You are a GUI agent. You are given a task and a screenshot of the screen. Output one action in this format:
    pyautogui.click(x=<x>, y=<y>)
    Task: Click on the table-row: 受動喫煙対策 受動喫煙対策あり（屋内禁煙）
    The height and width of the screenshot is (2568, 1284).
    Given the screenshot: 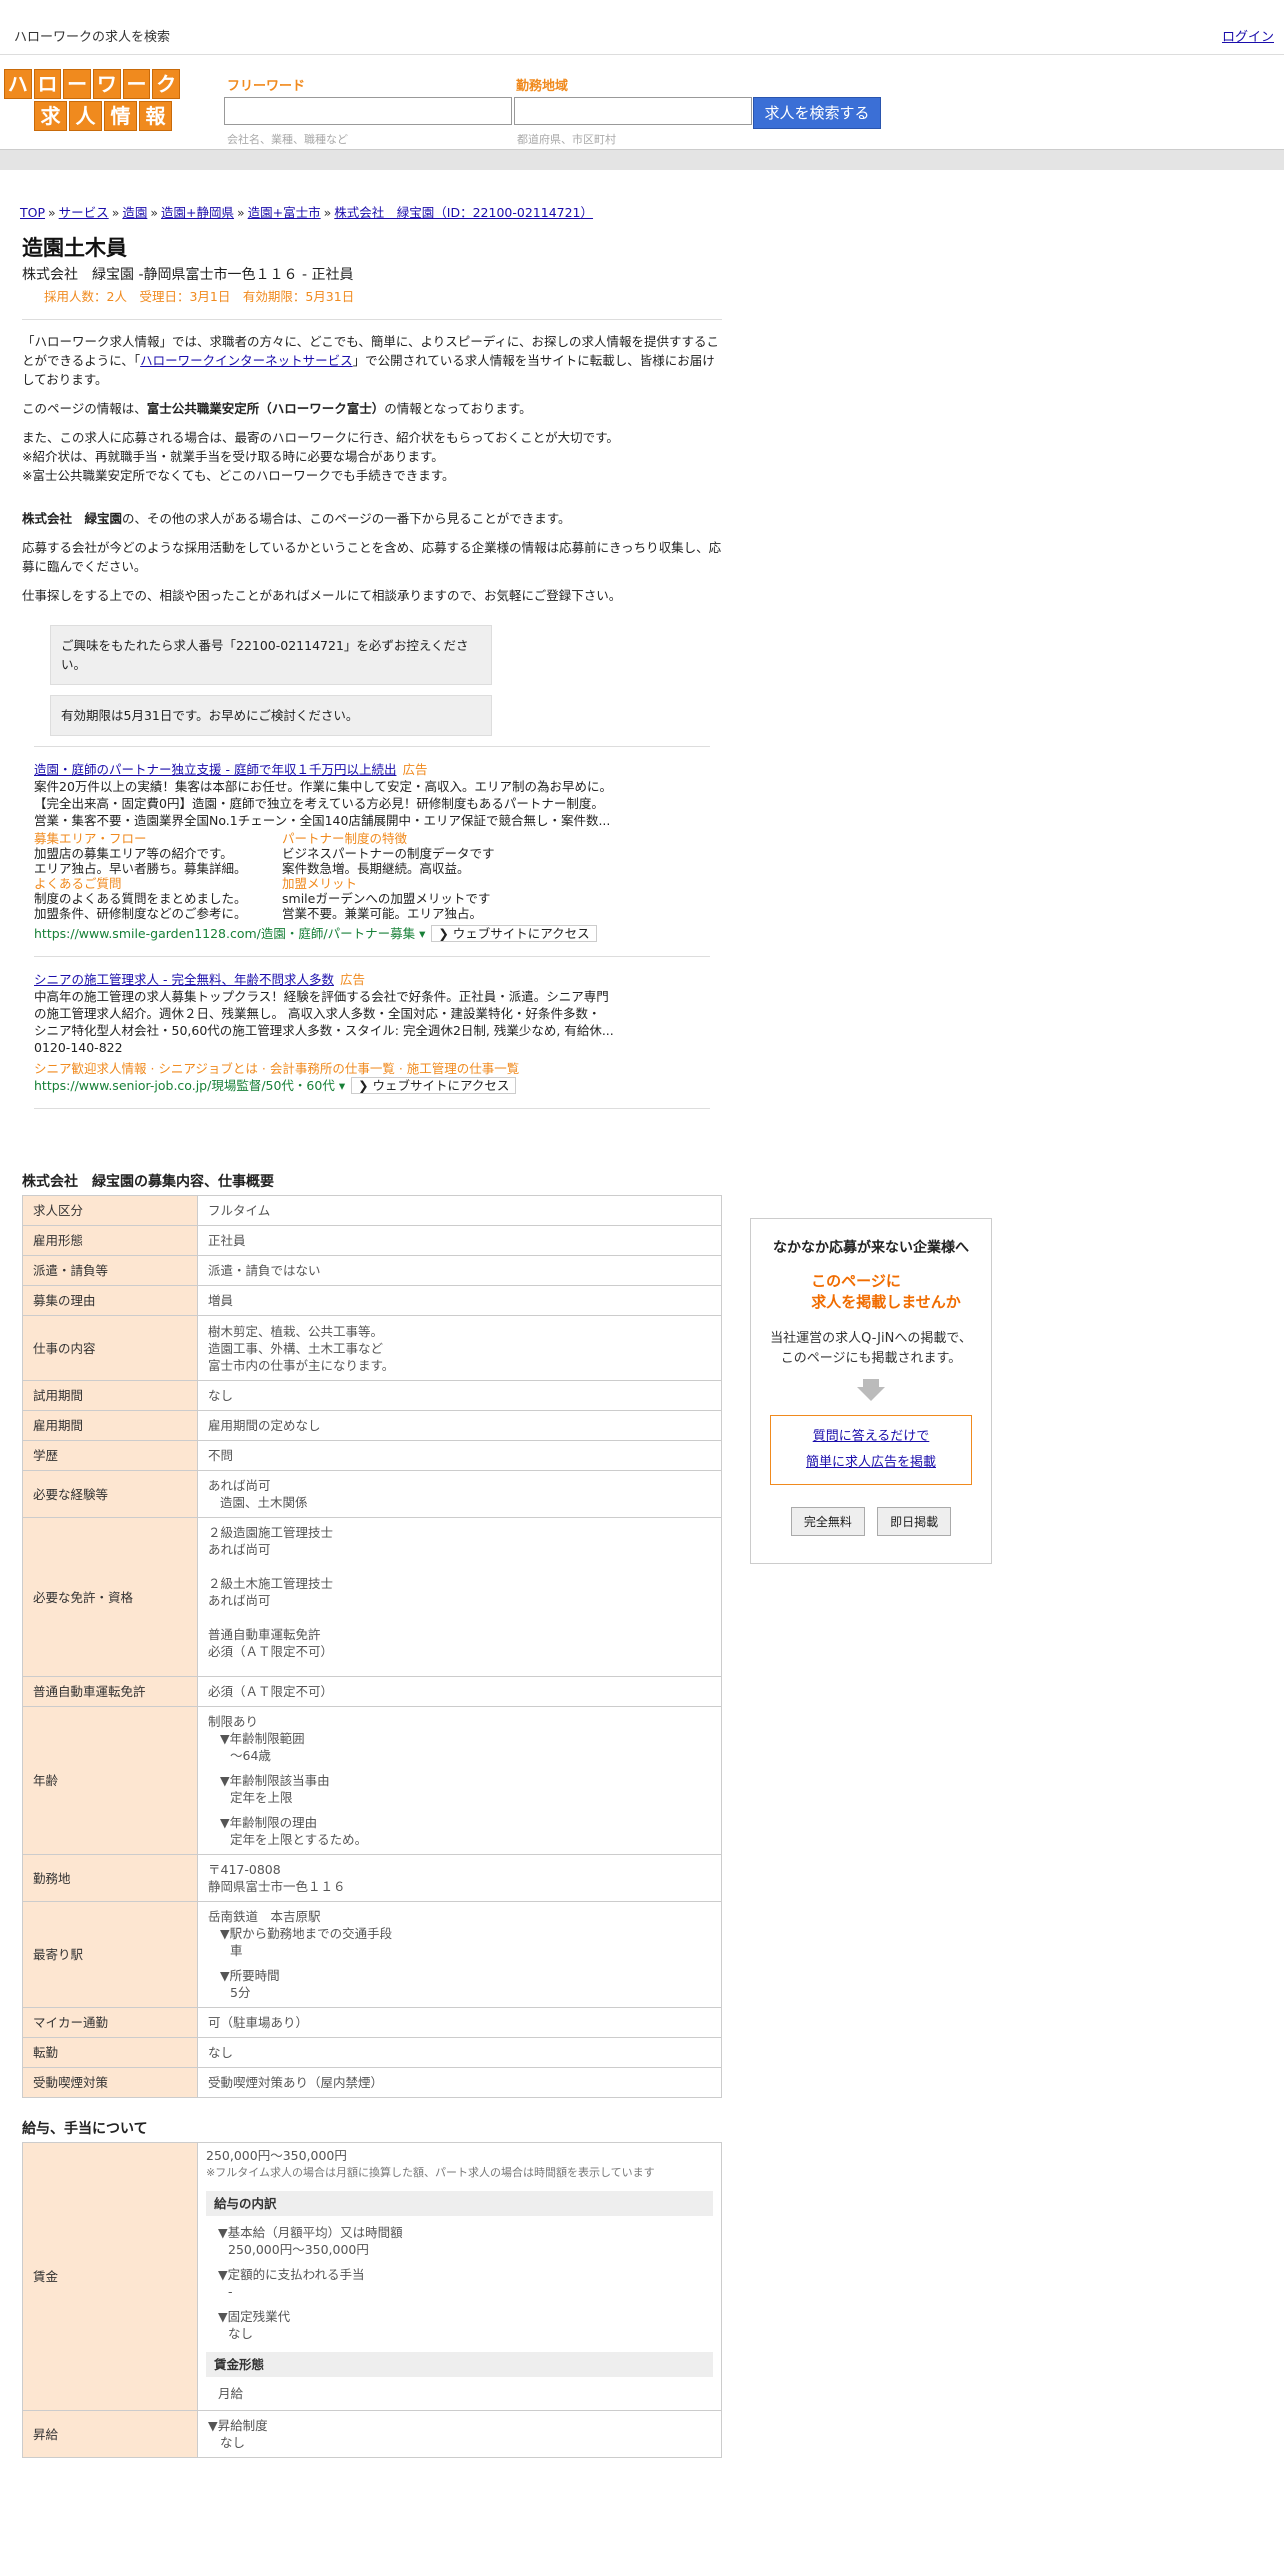 What is the action you would take?
    pyautogui.click(x=372, y=2082)
    